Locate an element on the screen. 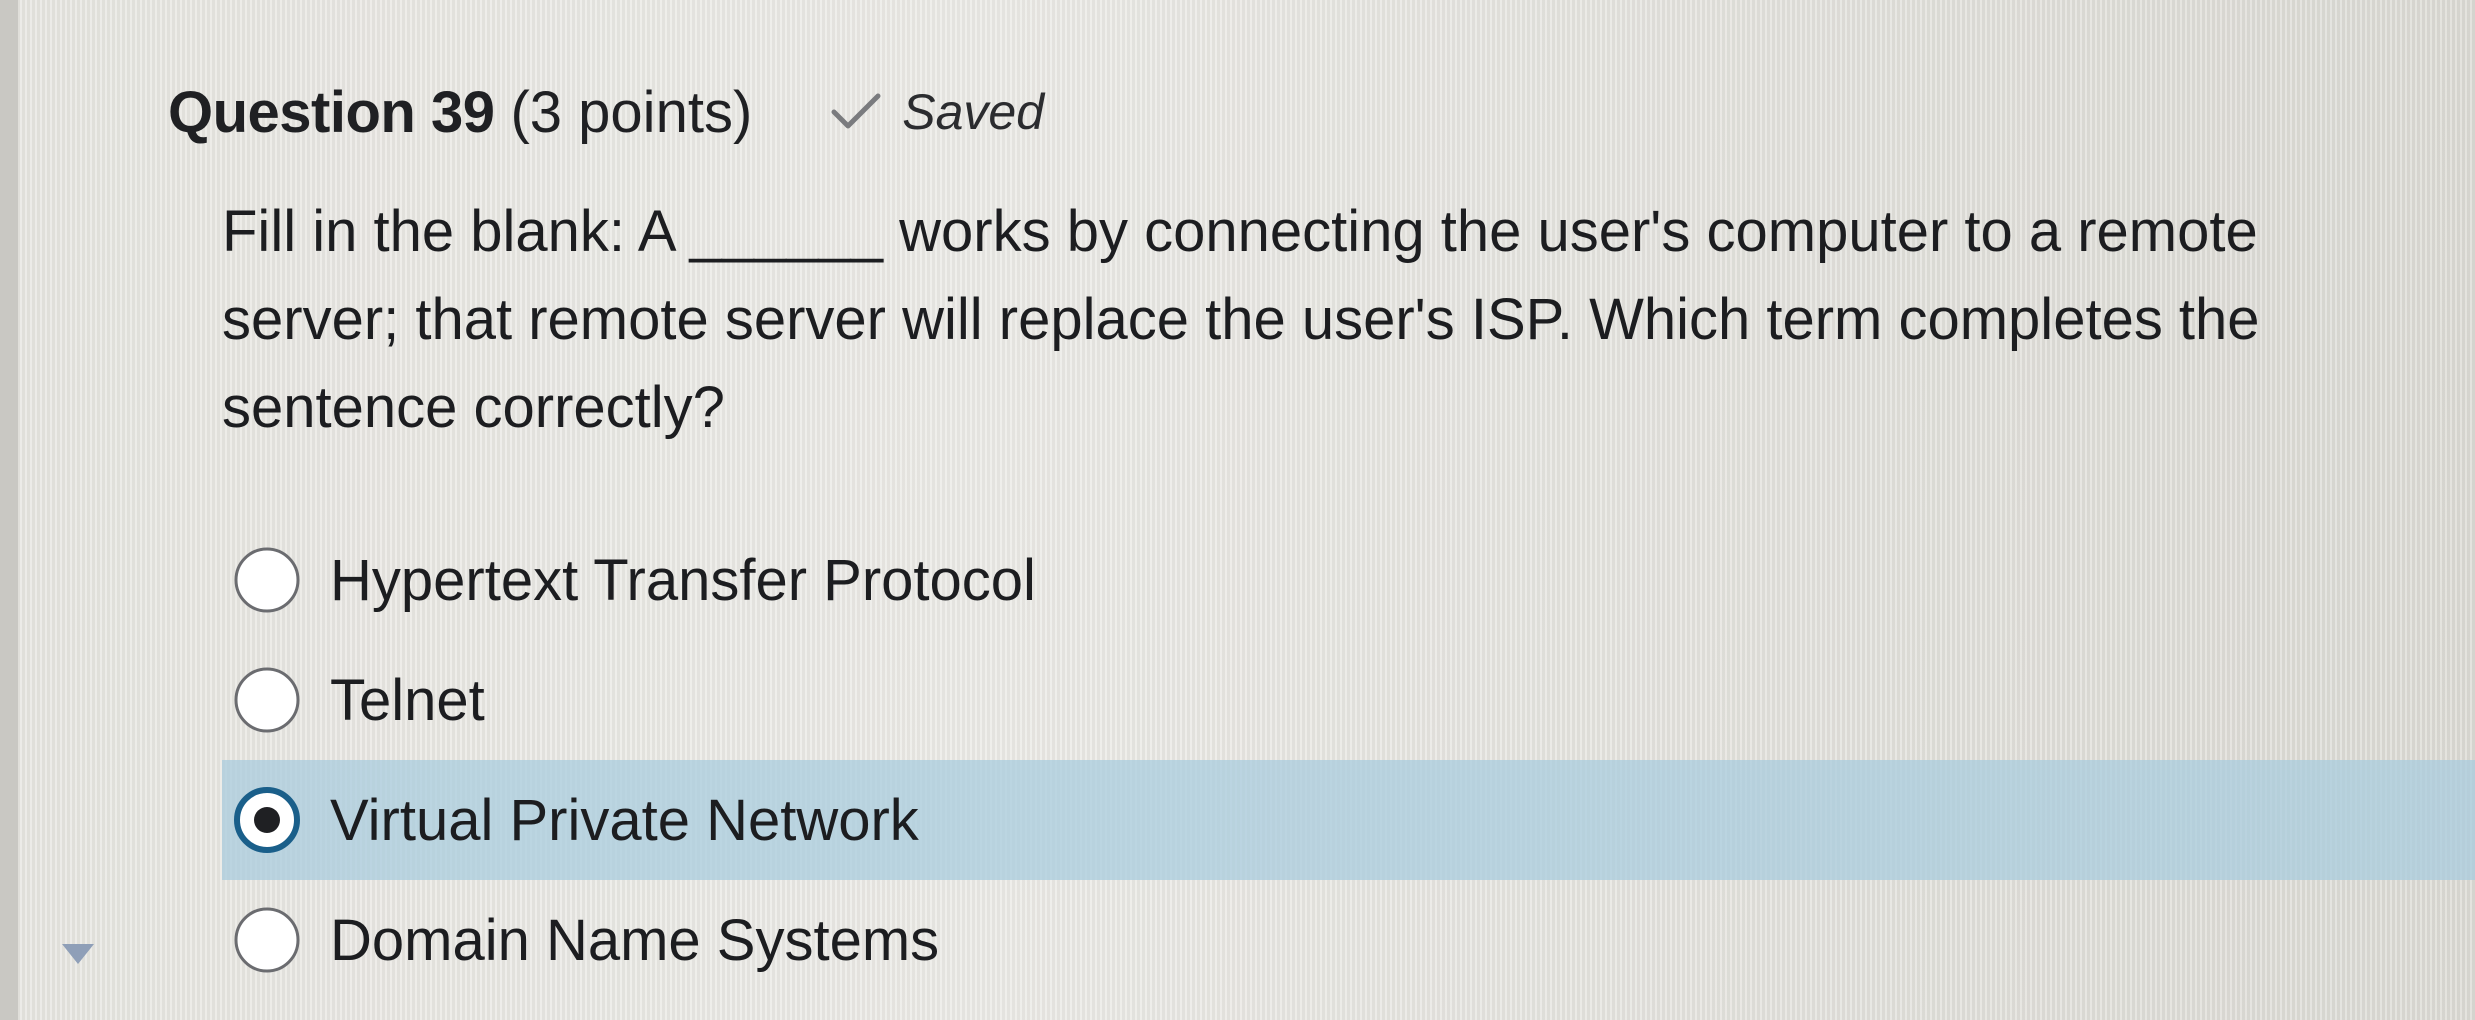 This screenshot has height=1020, width=2475. saved-status: Saved is located at coordinates (937, 112).